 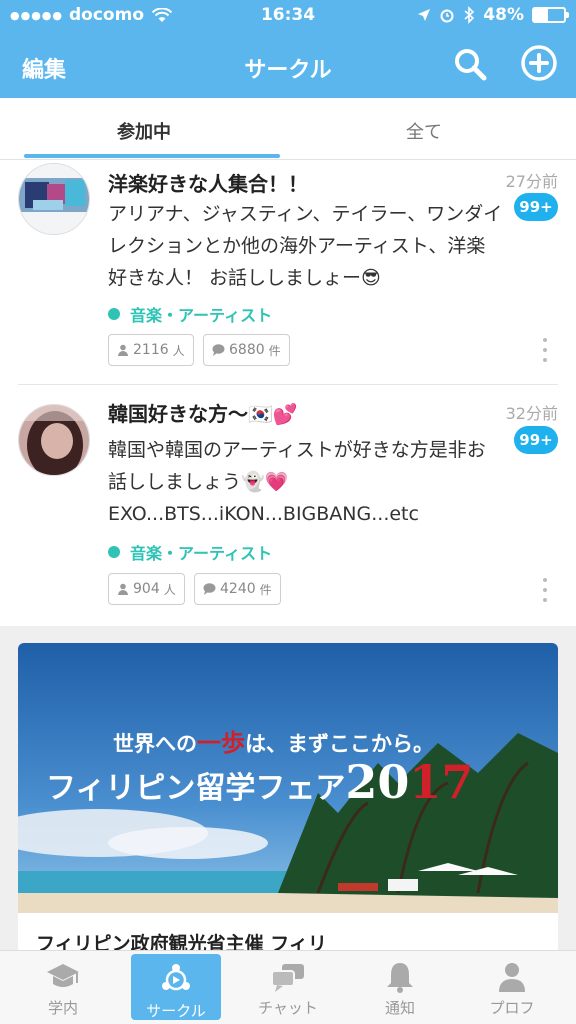 I want to click on list-divider, so click(x=288, y=384).